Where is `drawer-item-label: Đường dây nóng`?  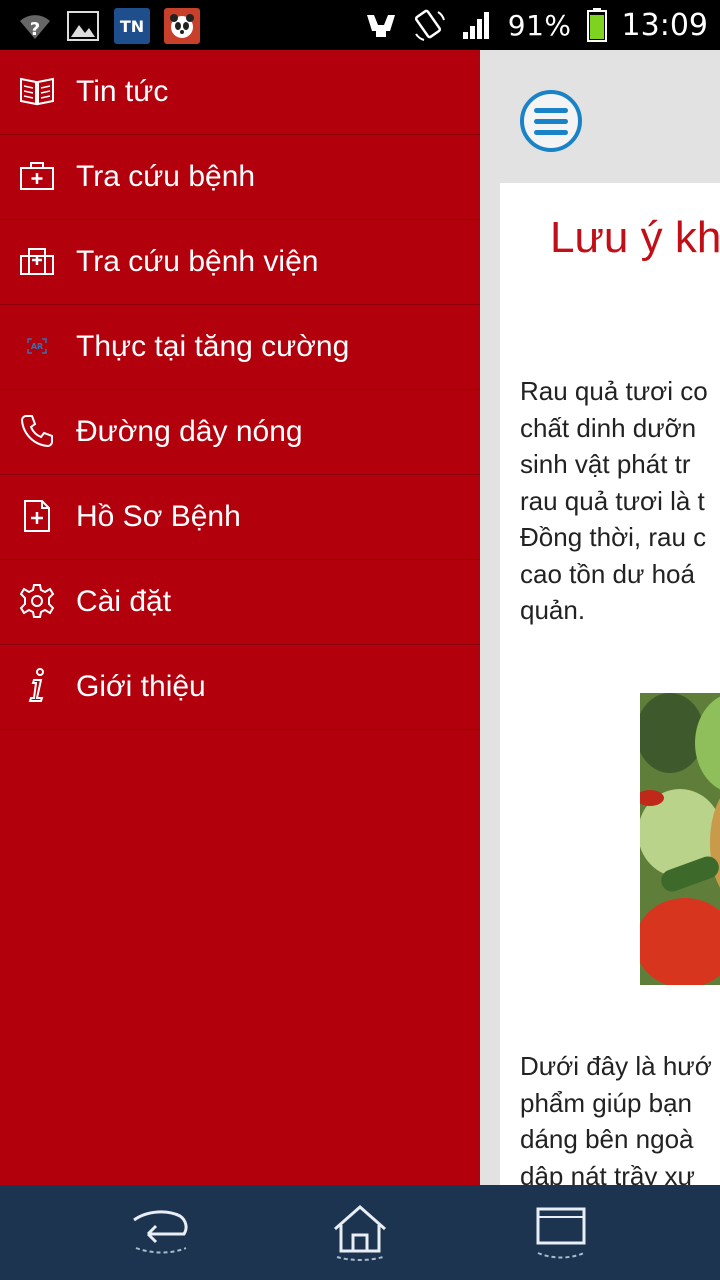
drawer-item-label: Đường dây nóng is located at coordinates (189, 431).